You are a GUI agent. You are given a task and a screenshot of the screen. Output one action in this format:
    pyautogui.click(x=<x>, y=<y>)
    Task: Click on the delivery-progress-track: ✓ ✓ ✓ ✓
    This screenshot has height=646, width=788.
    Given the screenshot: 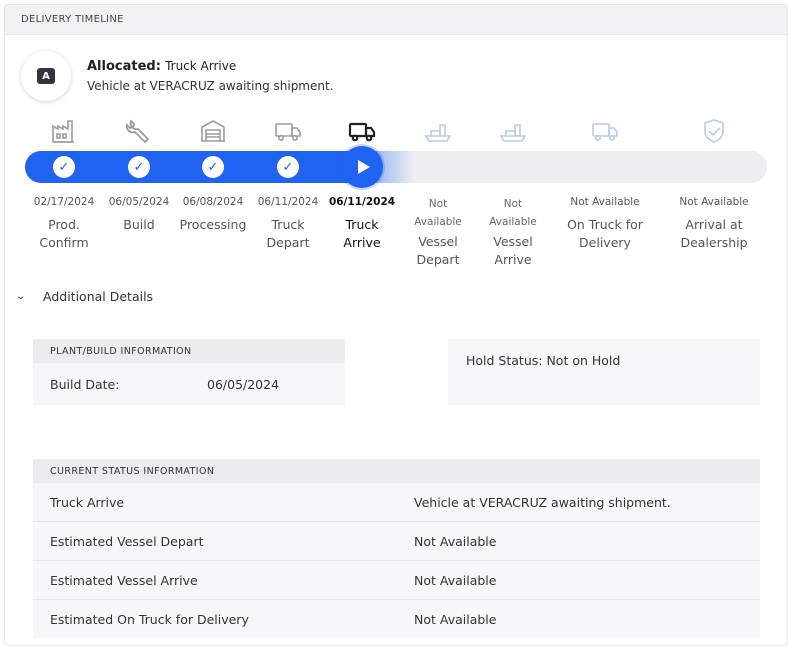 What is the action you would take?
    pyautogui.click(x=396, y=167)
    